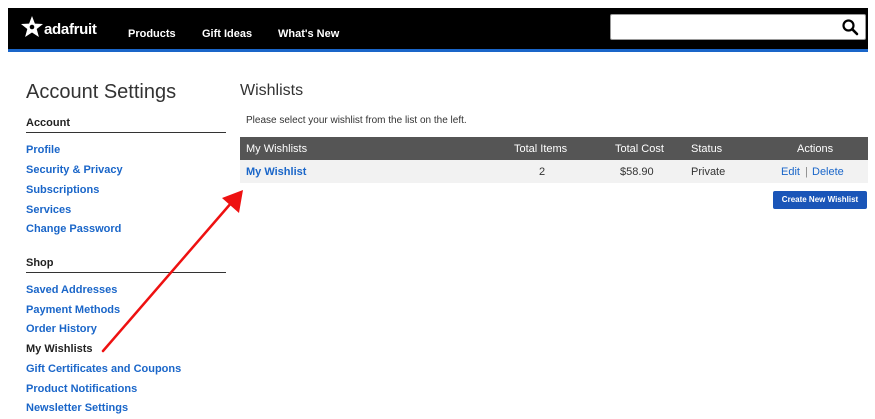  What do you see at coordinates (828, 172) in the screenshot?
I see `delete-link: Delete` at bounding box center [828, 172].